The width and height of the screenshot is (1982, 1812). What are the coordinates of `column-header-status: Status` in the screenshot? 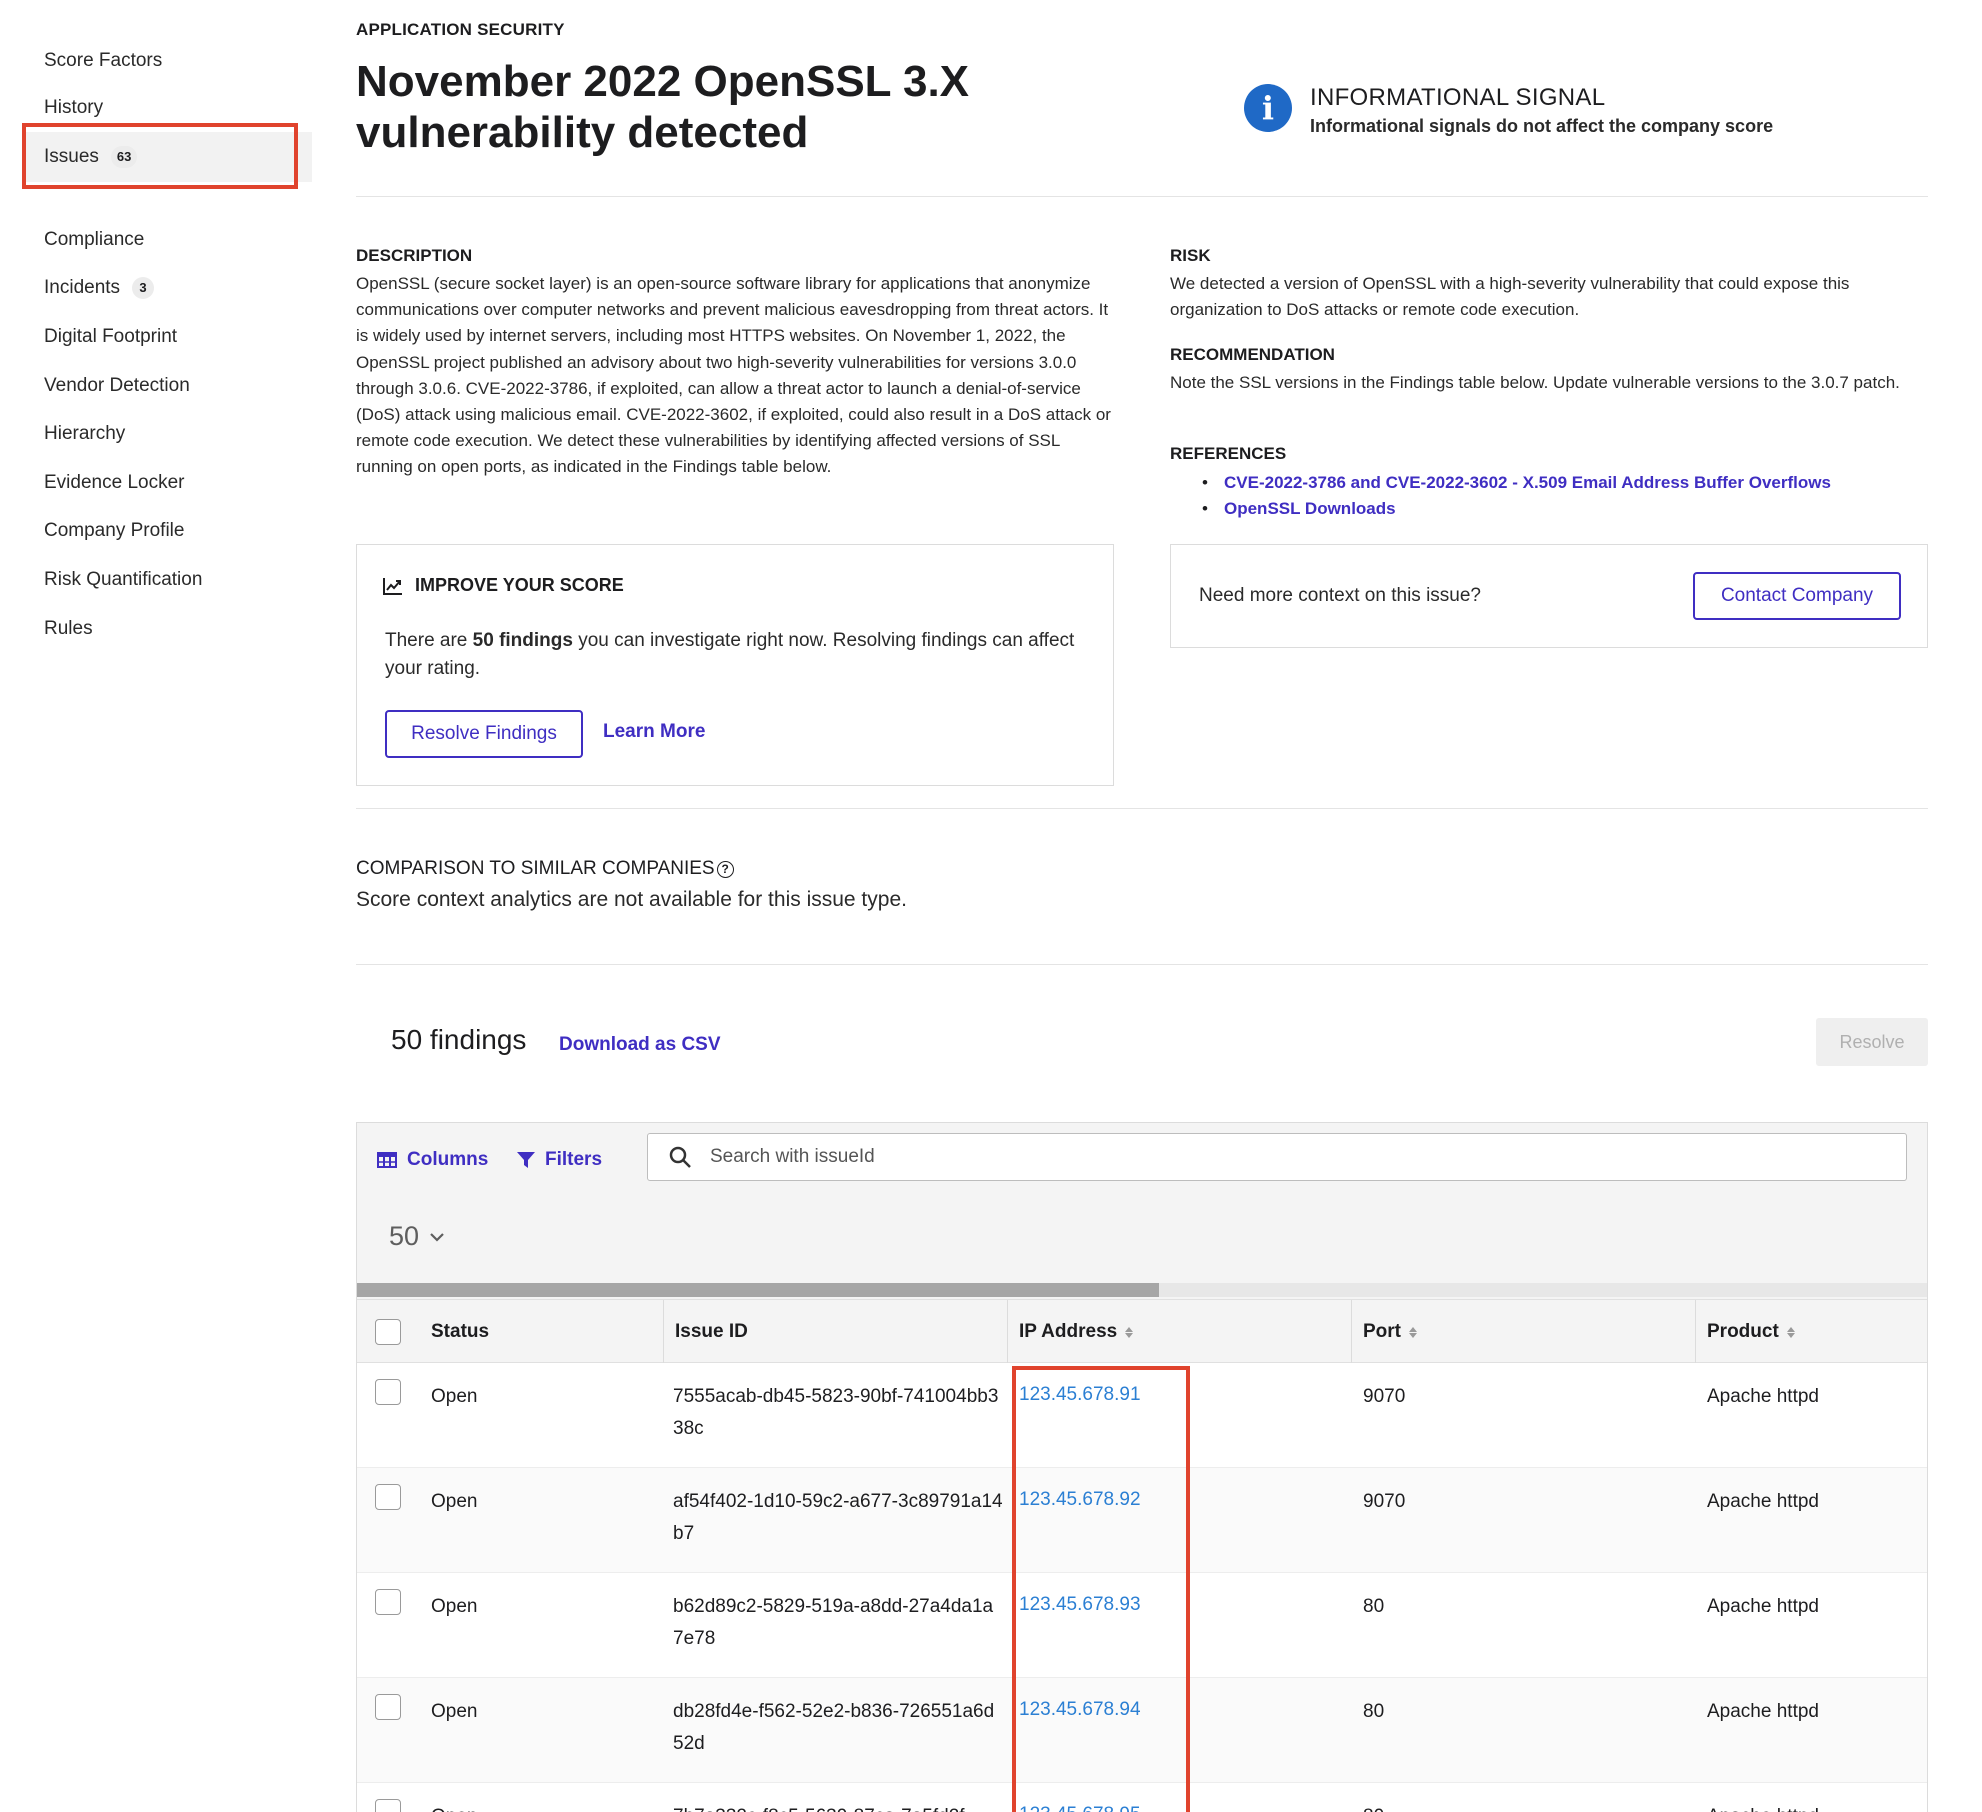 It's located at (460, 1332).